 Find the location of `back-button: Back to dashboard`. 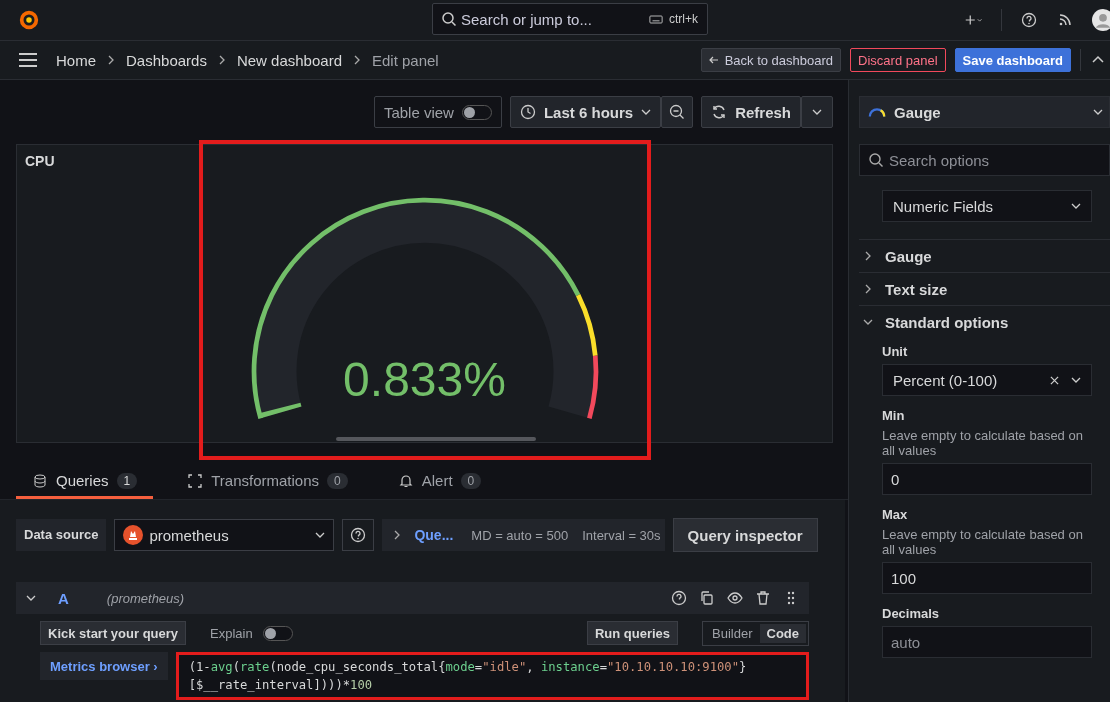

back-button: Back to dashboard is located at coordinates (771, 60).